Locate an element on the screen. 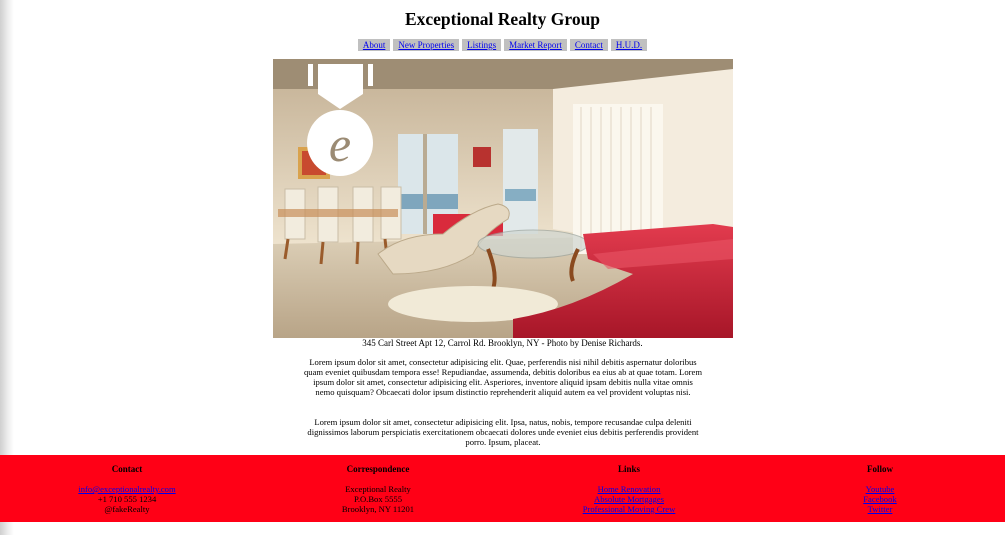 Image resolution: width=1005 pixels, height=535 pixels. site-title: Exceptional Realty Group is located at coordinates (502, 19).